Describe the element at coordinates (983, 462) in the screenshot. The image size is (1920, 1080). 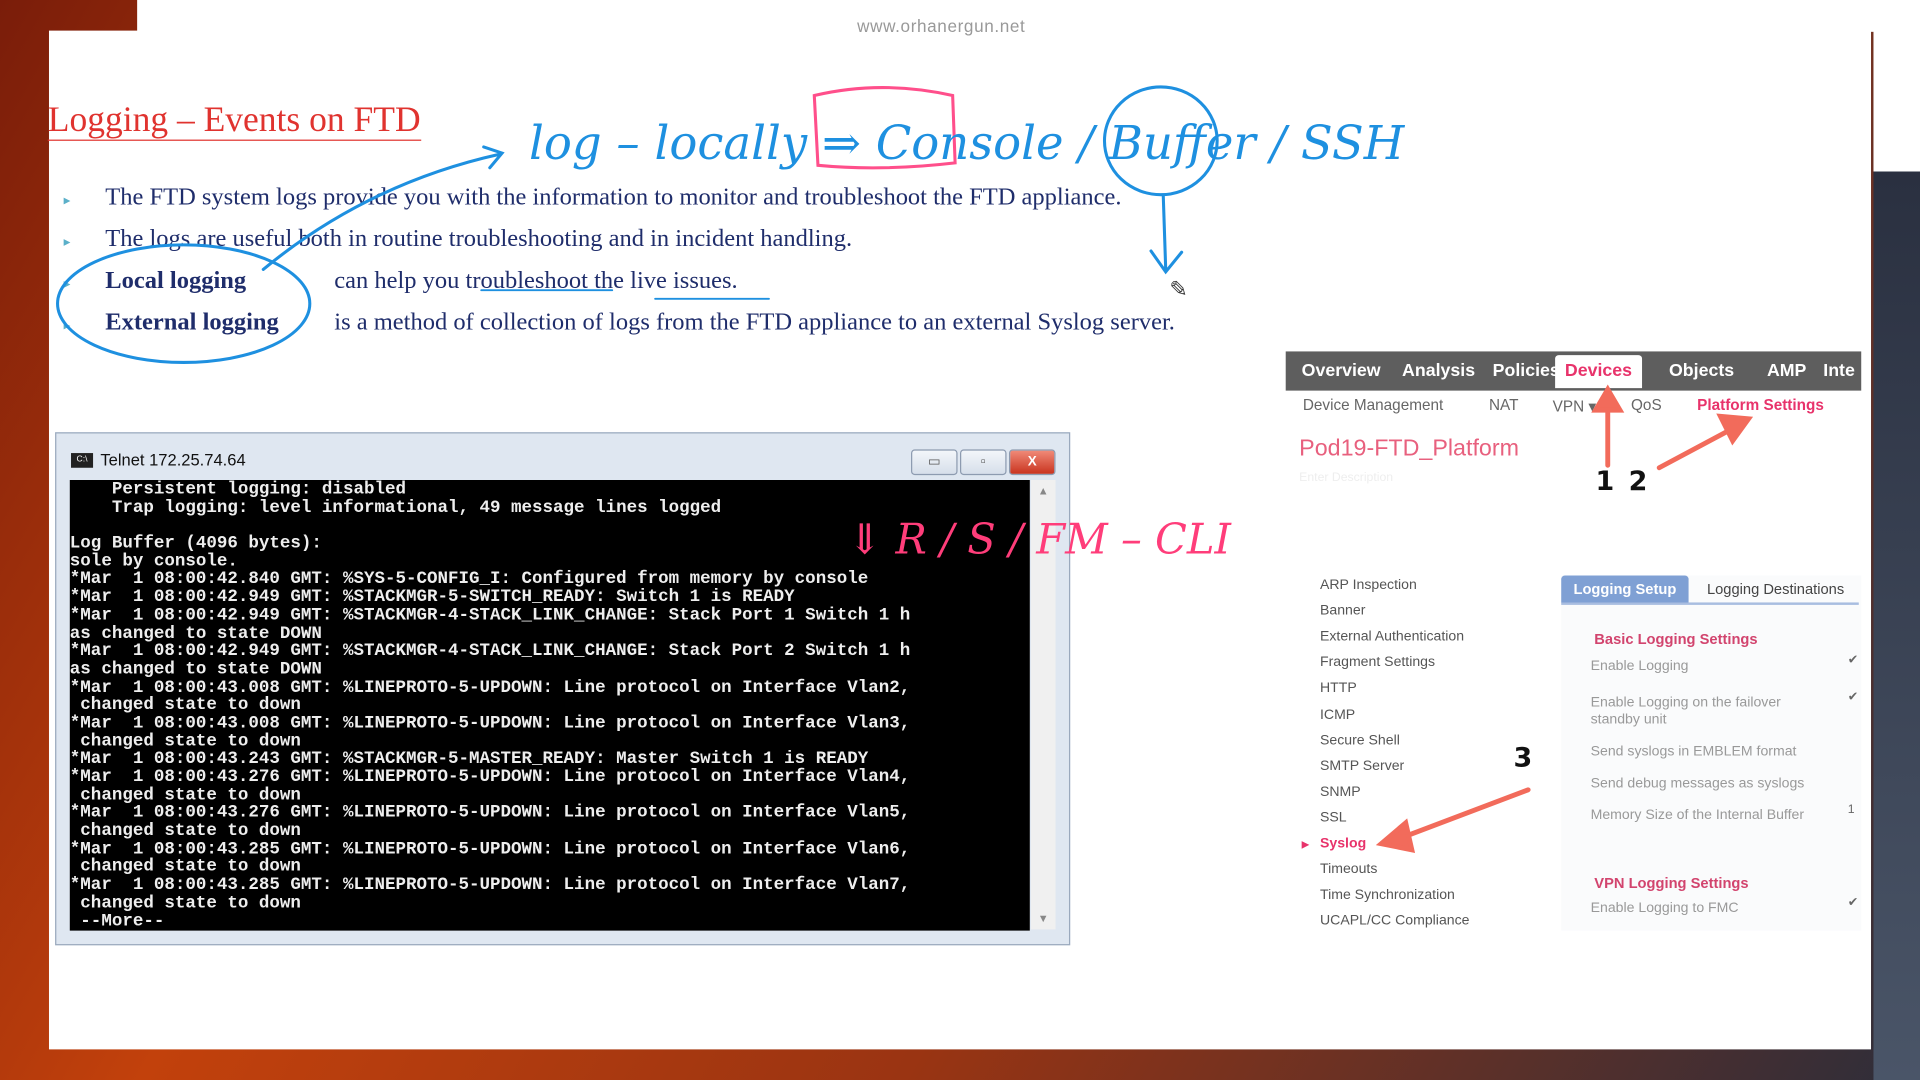
I see `restore-button: ▫` at that location.